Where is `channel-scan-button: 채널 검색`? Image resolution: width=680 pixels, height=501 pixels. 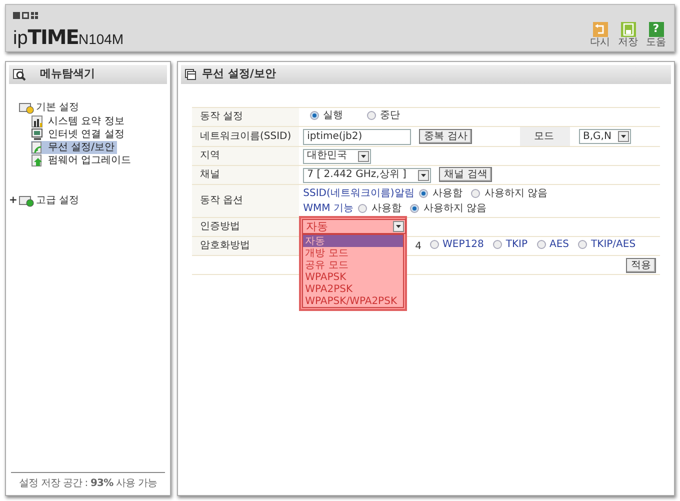 channel-scan-button: 채널 검색 is located at coordinates (465, 174).